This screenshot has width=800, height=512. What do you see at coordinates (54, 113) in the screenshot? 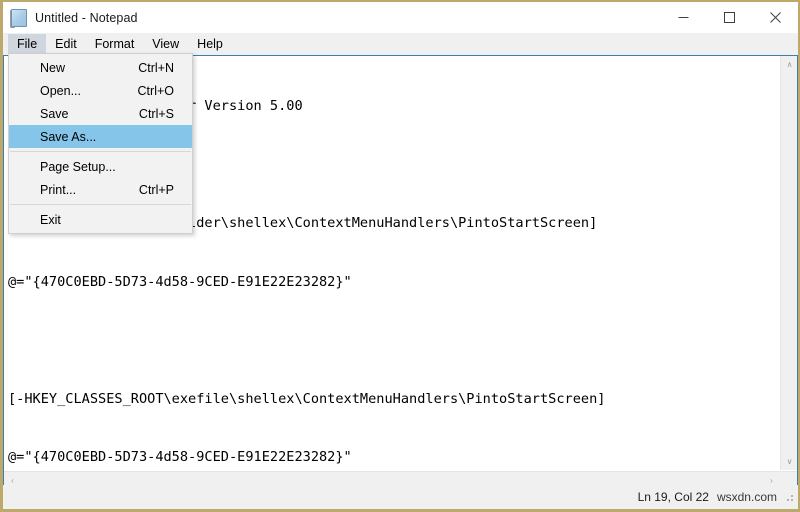
I see `menu-item-label: Save` at bounding box center [54, 113].